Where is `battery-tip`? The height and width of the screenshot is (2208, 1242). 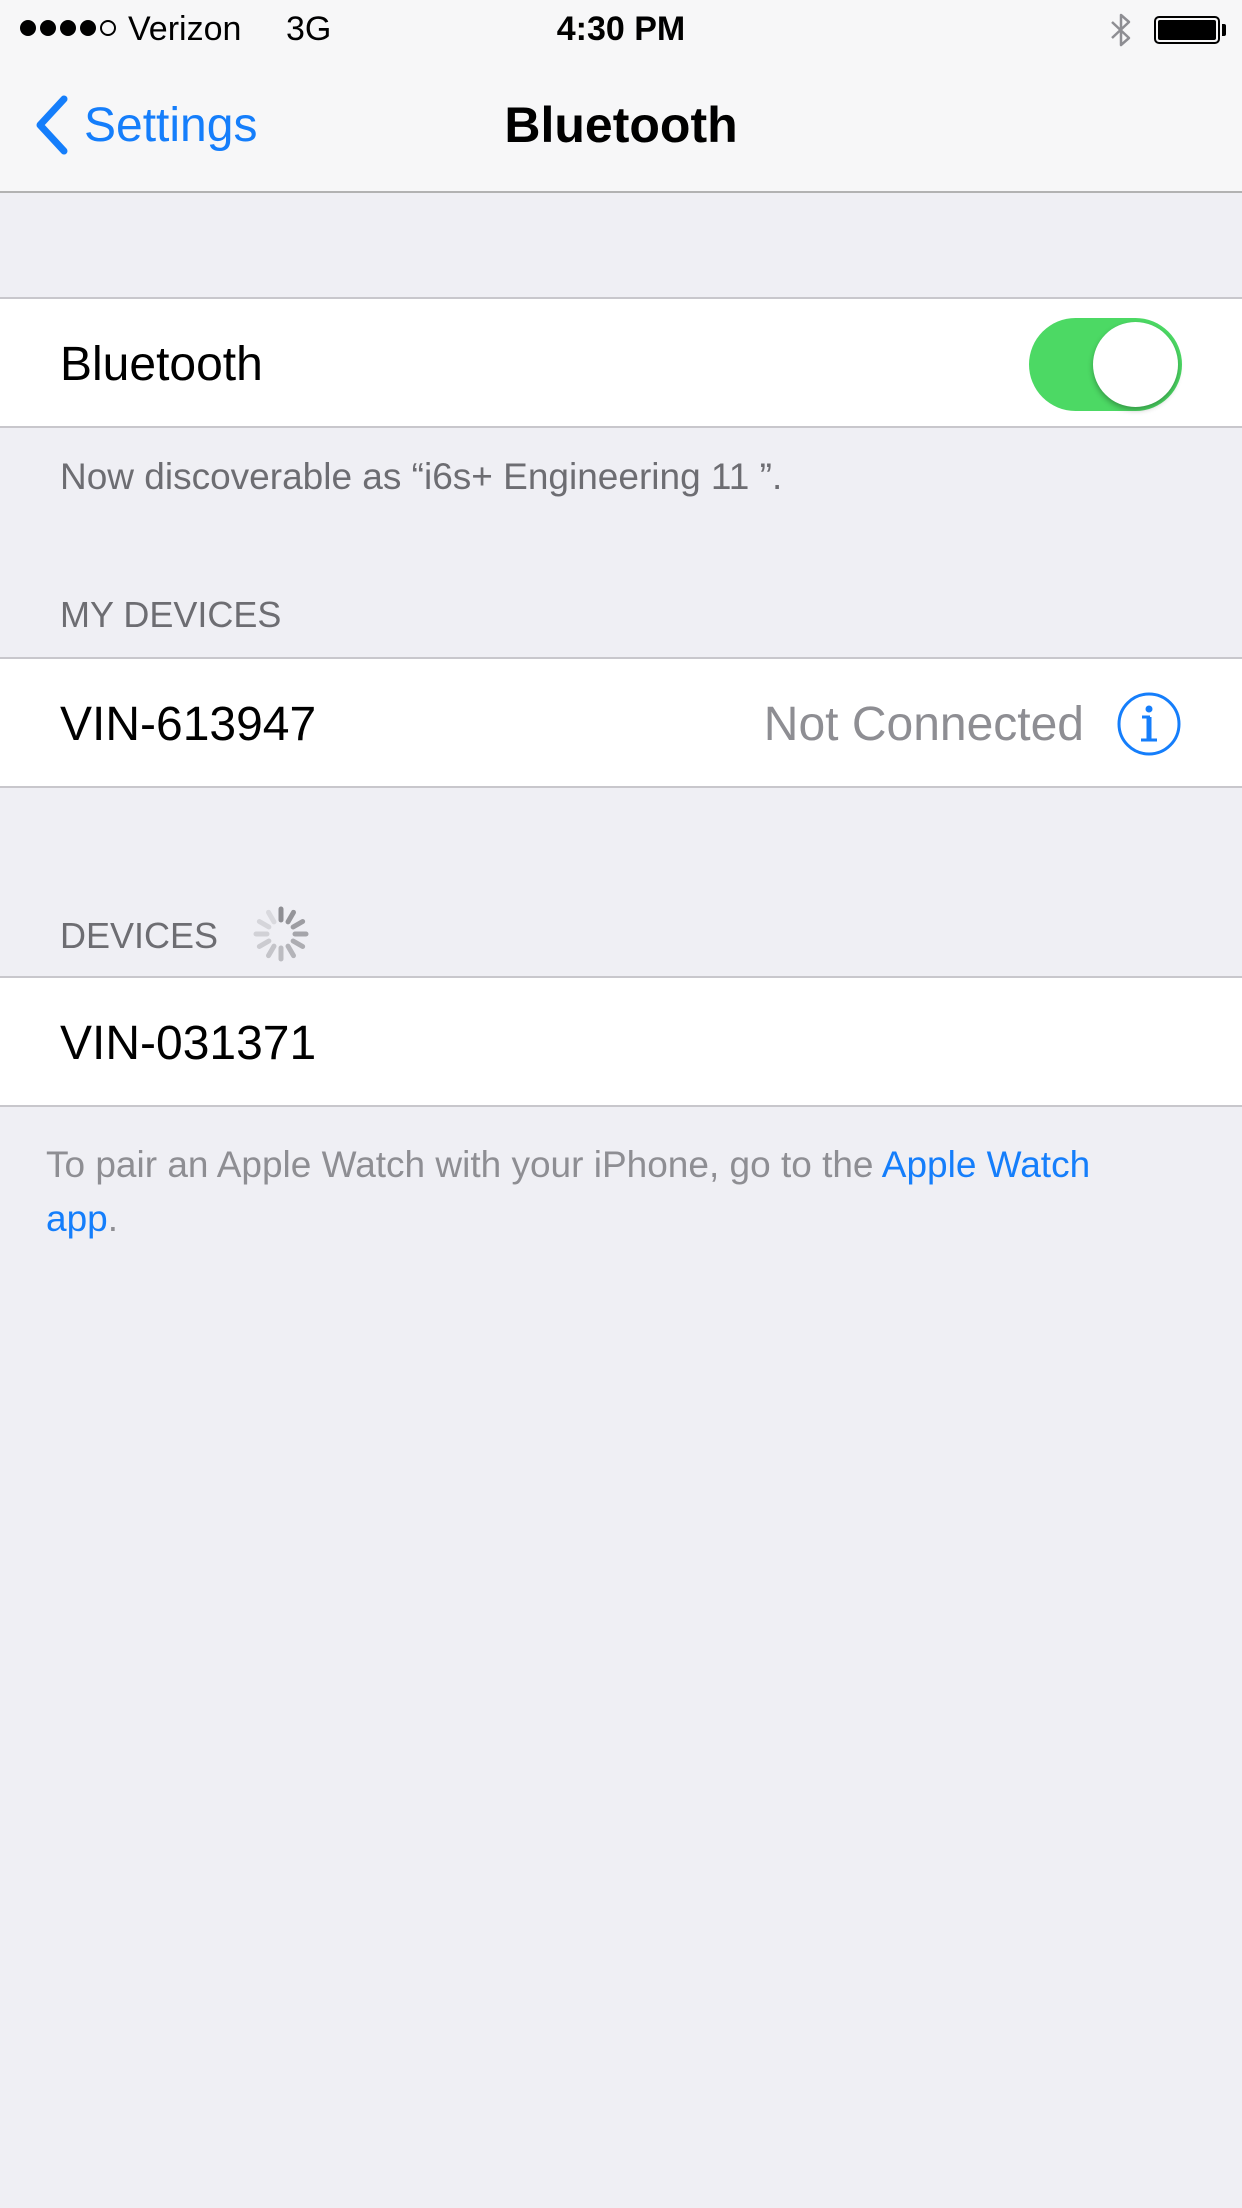 battery-tip is located at coordinates (1224, 30).